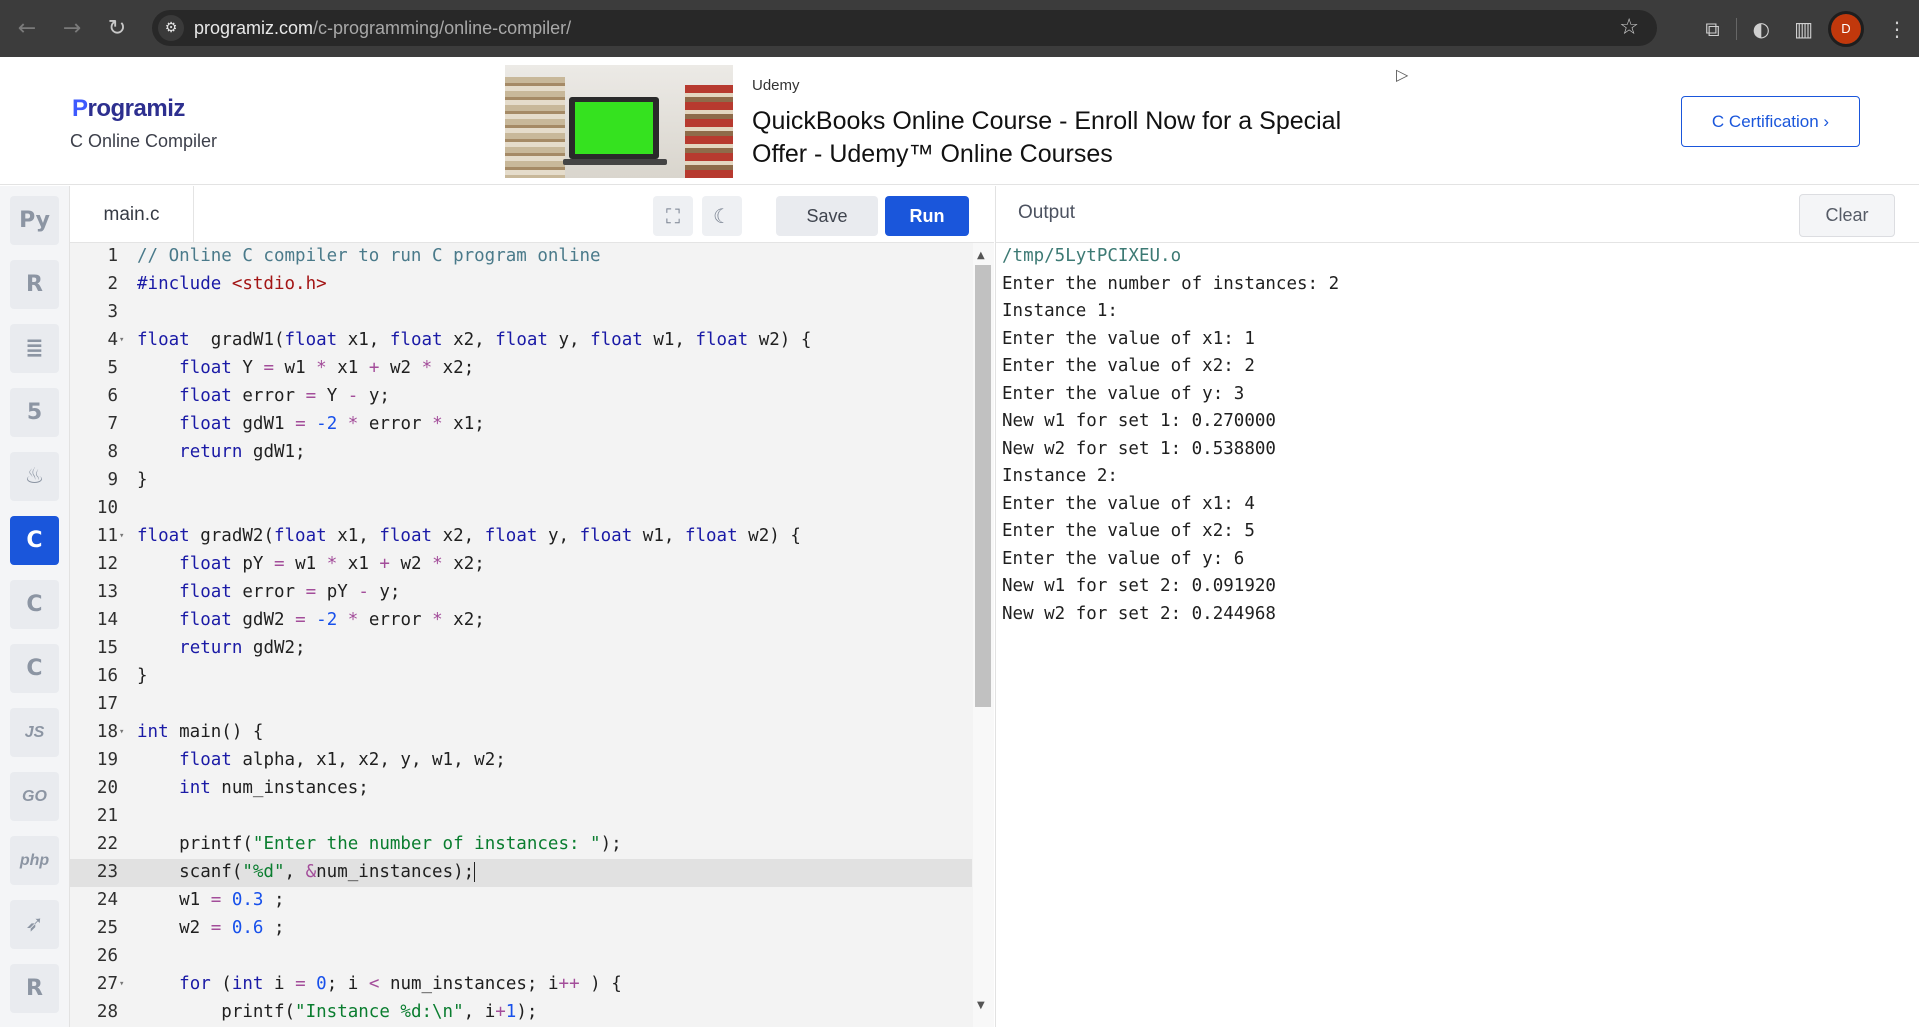 Image resolution: width=1919 pixels, height=1027 pixels. What do you see at coordinates (34, 284) in the screenshot?
I see `r-icon: R` at bounding box center [34, 284].